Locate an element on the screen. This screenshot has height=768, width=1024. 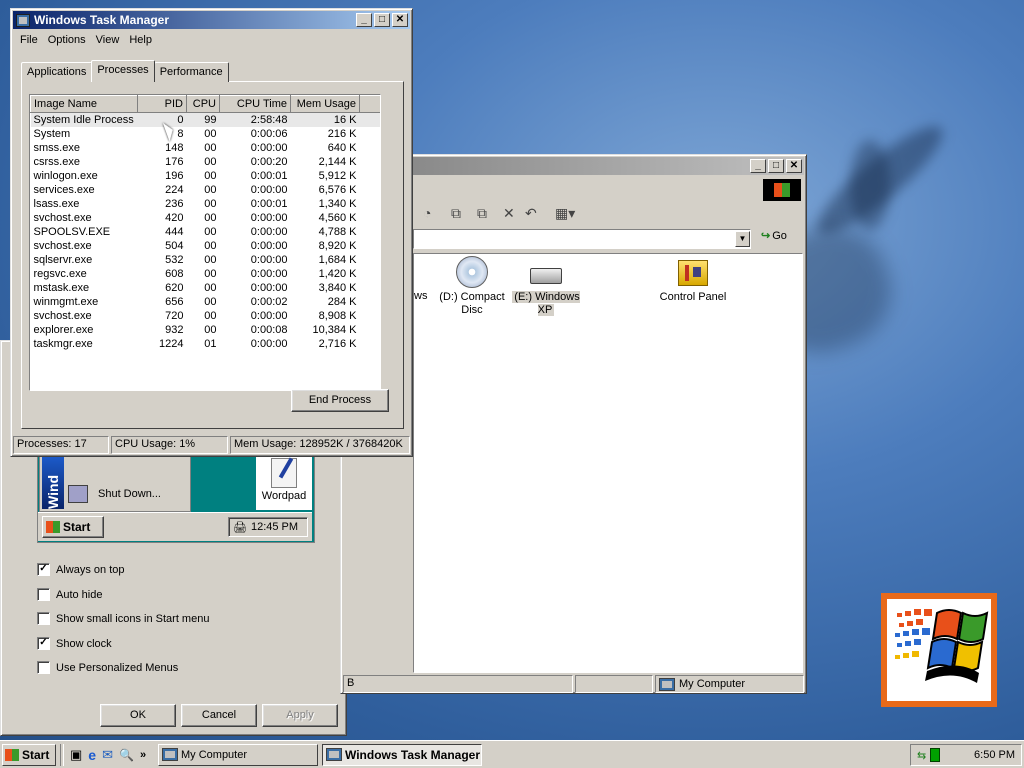
table-row: services.exe 224 00 0:00:00 6,576 K is located at coordinates (206, 190).